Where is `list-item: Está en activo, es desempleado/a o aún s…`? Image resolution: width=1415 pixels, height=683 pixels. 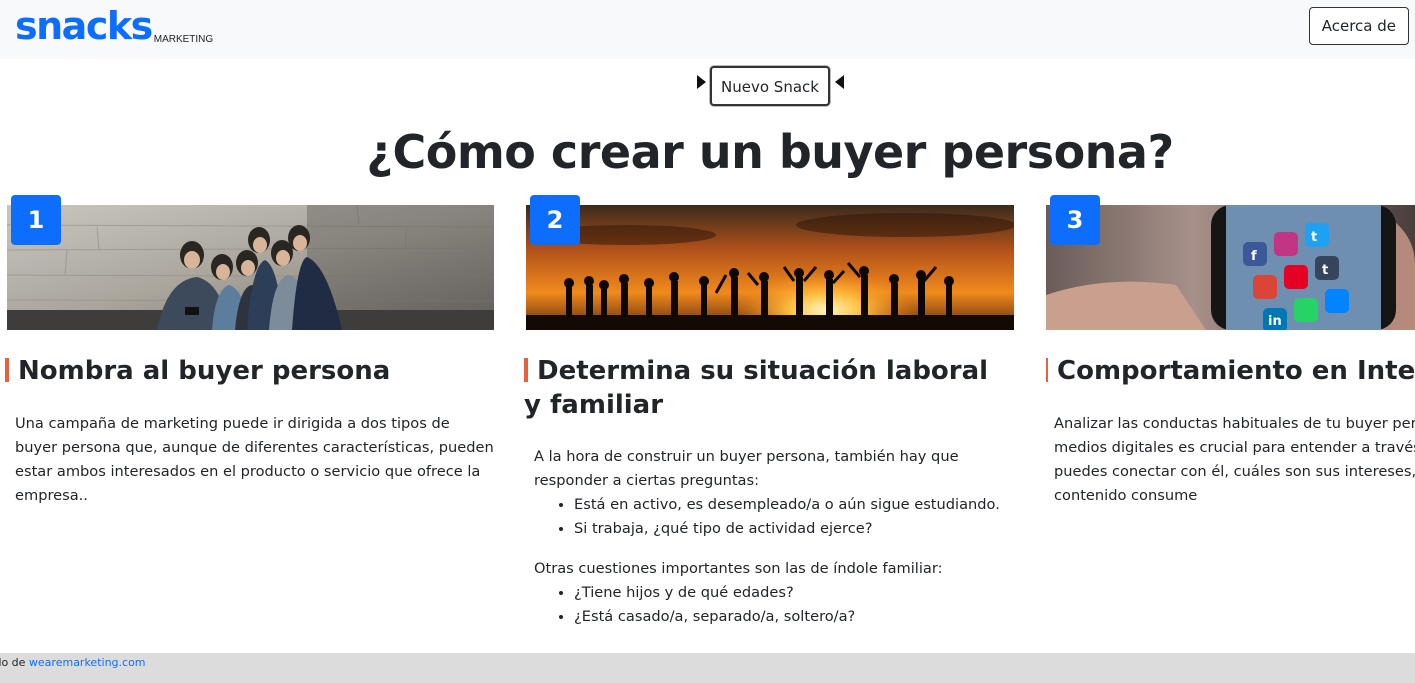 list-item: Está en activo, es desempleado/a o aún s… is located at coordinates (796, 505).